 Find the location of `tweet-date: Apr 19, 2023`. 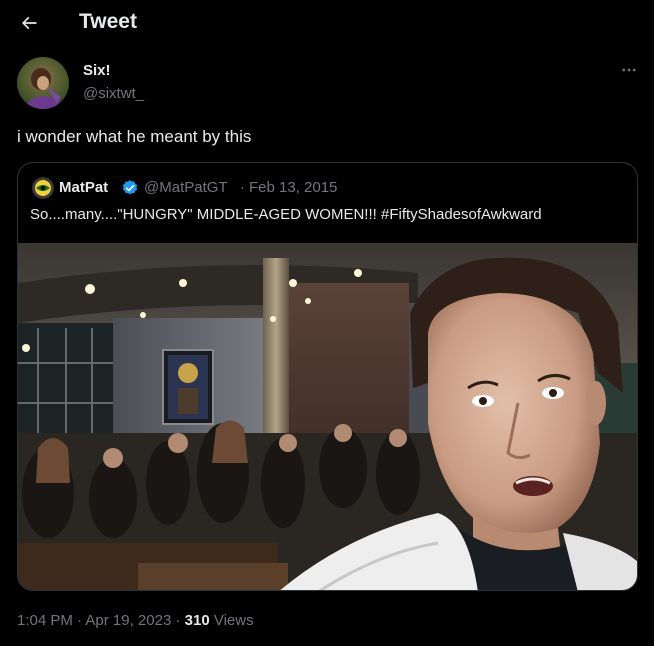

tweet-date: Apr 19, 2023 is located at coordinates (128, 620).